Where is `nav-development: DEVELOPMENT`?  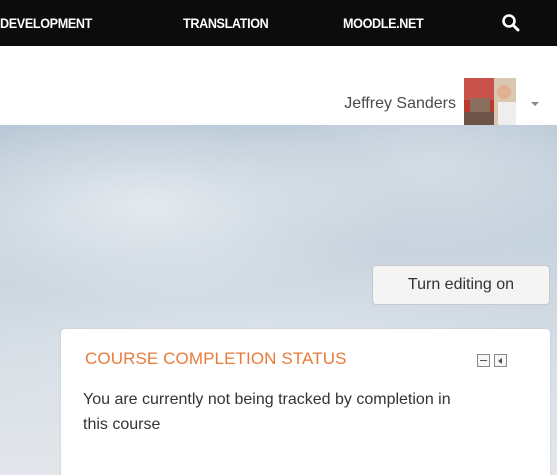 nav-development: DEVELOPMENT is located at coordinates (46, 23).